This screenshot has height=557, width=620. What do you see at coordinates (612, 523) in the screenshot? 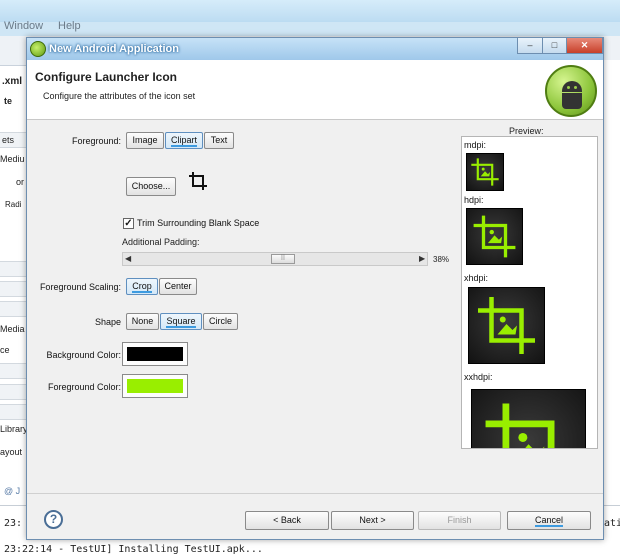
I see `console-fragment: ati` at bounding box center [612, 523].